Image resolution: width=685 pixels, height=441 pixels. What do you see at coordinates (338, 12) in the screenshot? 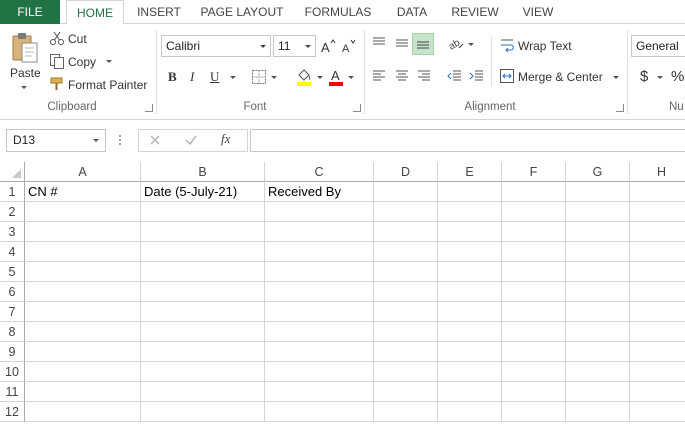
I see `tab-formulas: FORMULAS` at bounding box center [338, 12].